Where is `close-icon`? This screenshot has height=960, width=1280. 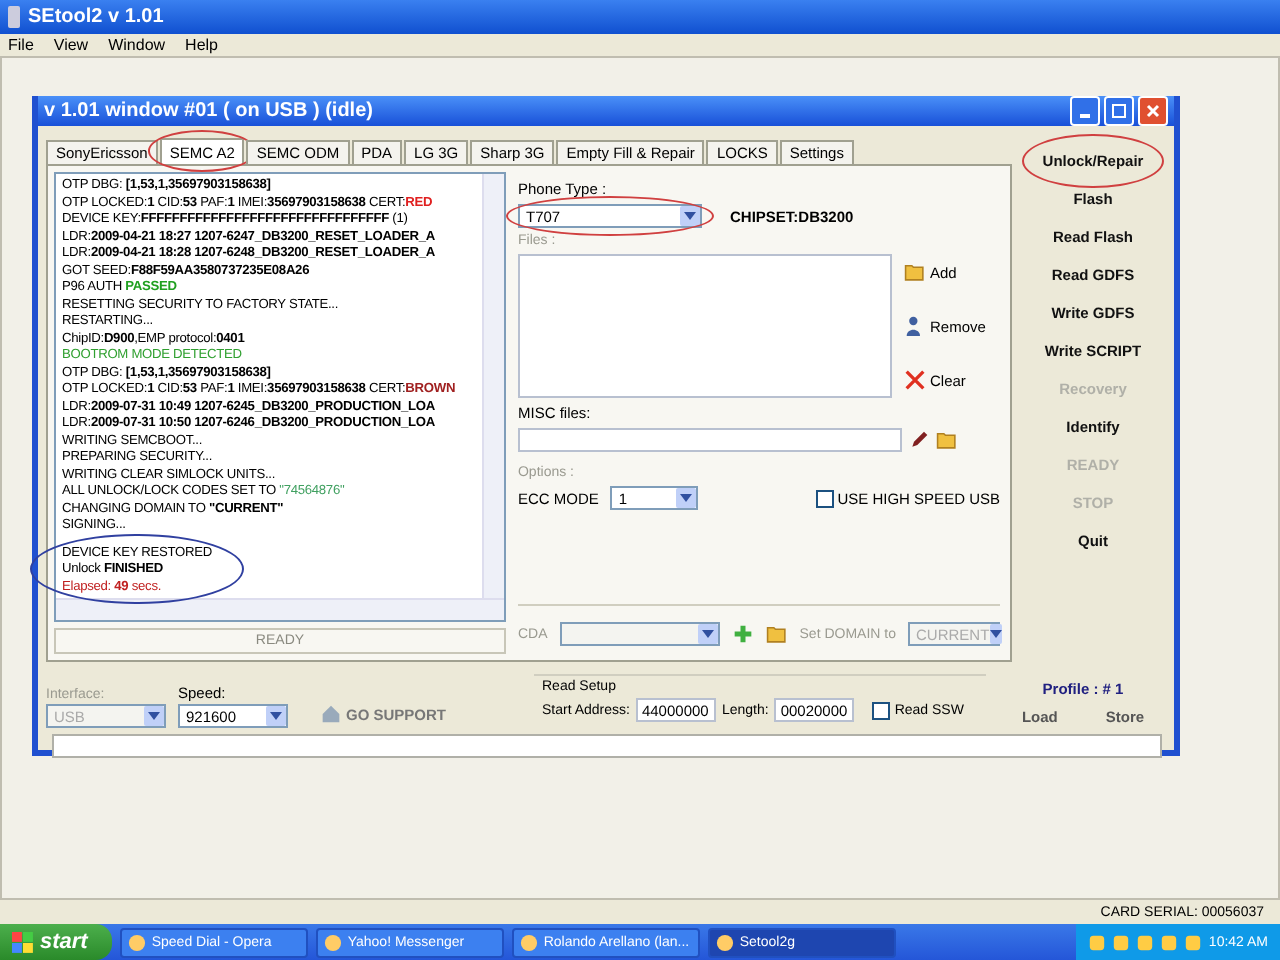 close-icon is located at coordinates (1153, 111).